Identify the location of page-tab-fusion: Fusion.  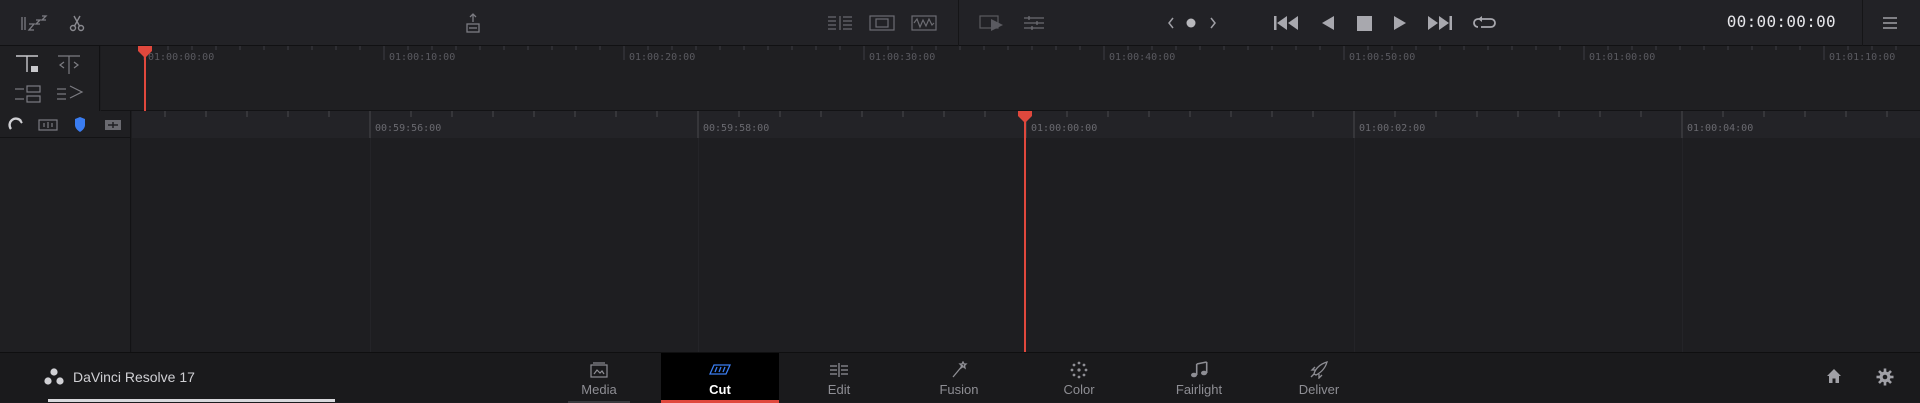
(959, 378).